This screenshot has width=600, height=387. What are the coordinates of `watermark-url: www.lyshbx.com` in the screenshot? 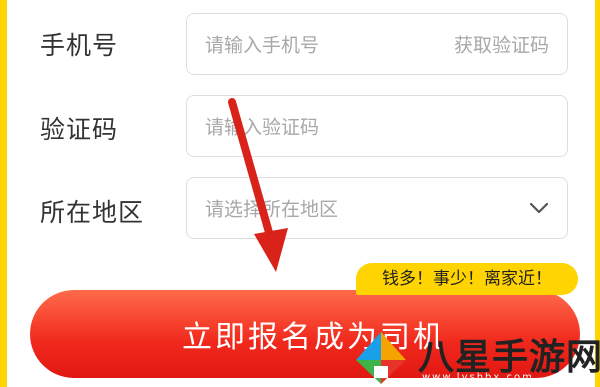 It's located at (478, 377).